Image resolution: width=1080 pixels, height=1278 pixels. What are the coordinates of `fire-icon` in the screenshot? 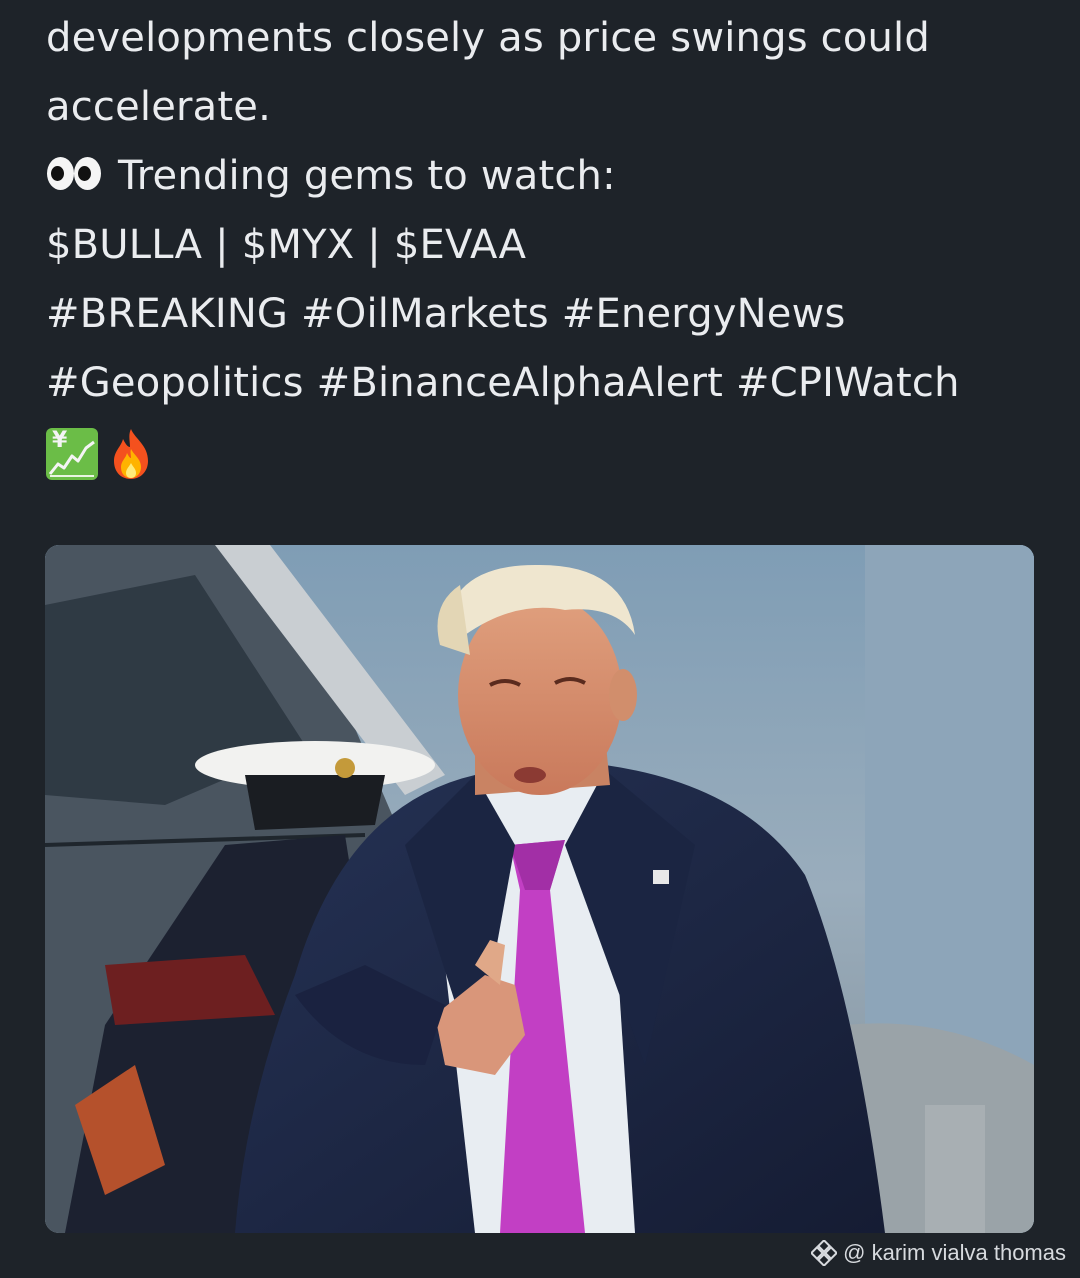 It's located at (131, 454).